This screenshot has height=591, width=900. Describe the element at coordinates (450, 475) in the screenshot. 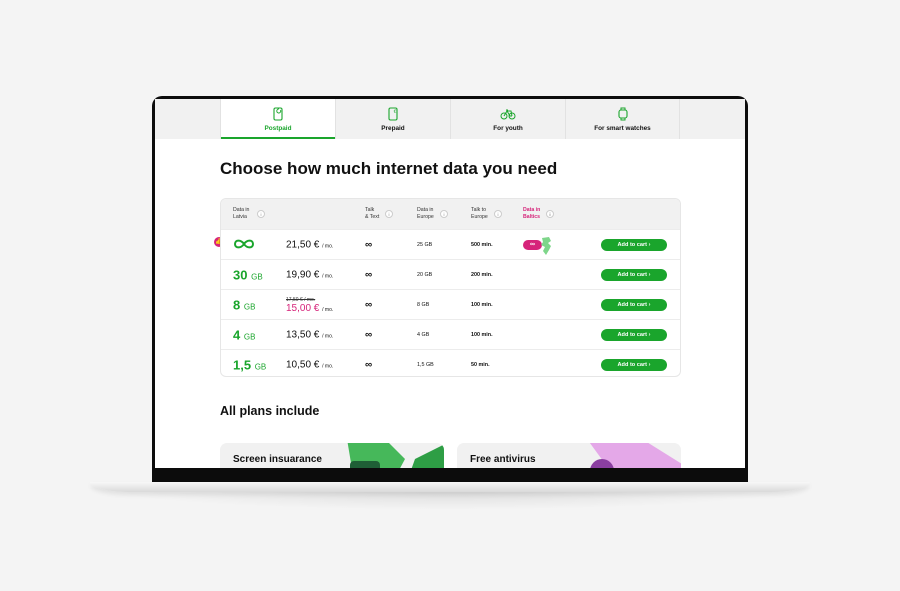

I see `laptop-bezel` at that location.